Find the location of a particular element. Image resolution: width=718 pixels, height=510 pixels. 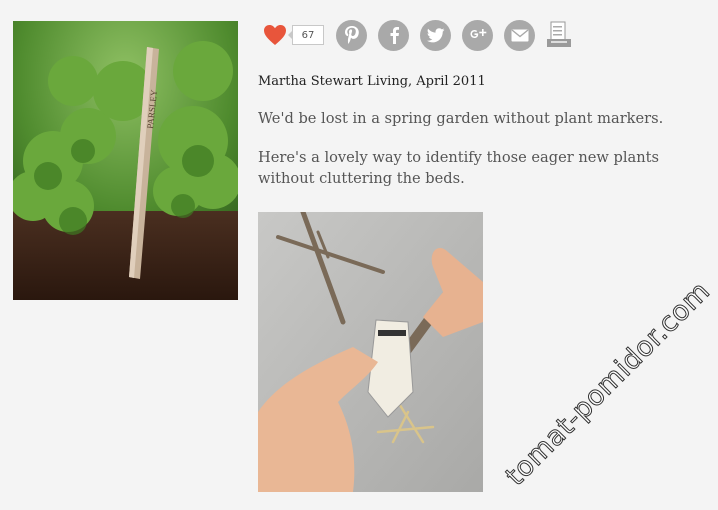

pinterest-icon is located at coordinates (351, 35).